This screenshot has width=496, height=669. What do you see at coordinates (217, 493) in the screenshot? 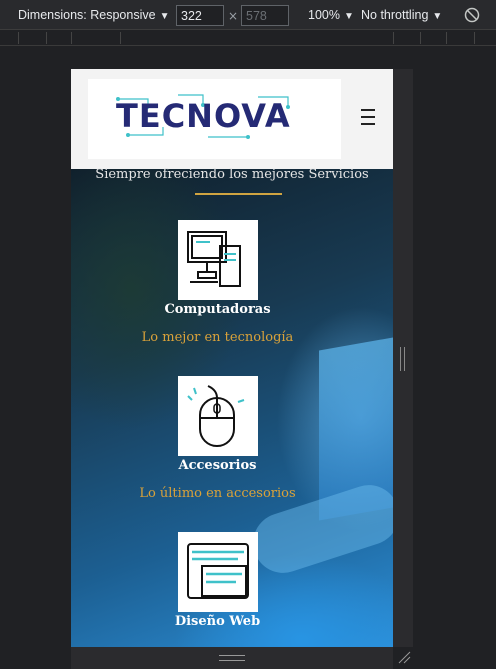
I see `card-subtitle: Lo último en accesorios` at bounding box center [217, 493].